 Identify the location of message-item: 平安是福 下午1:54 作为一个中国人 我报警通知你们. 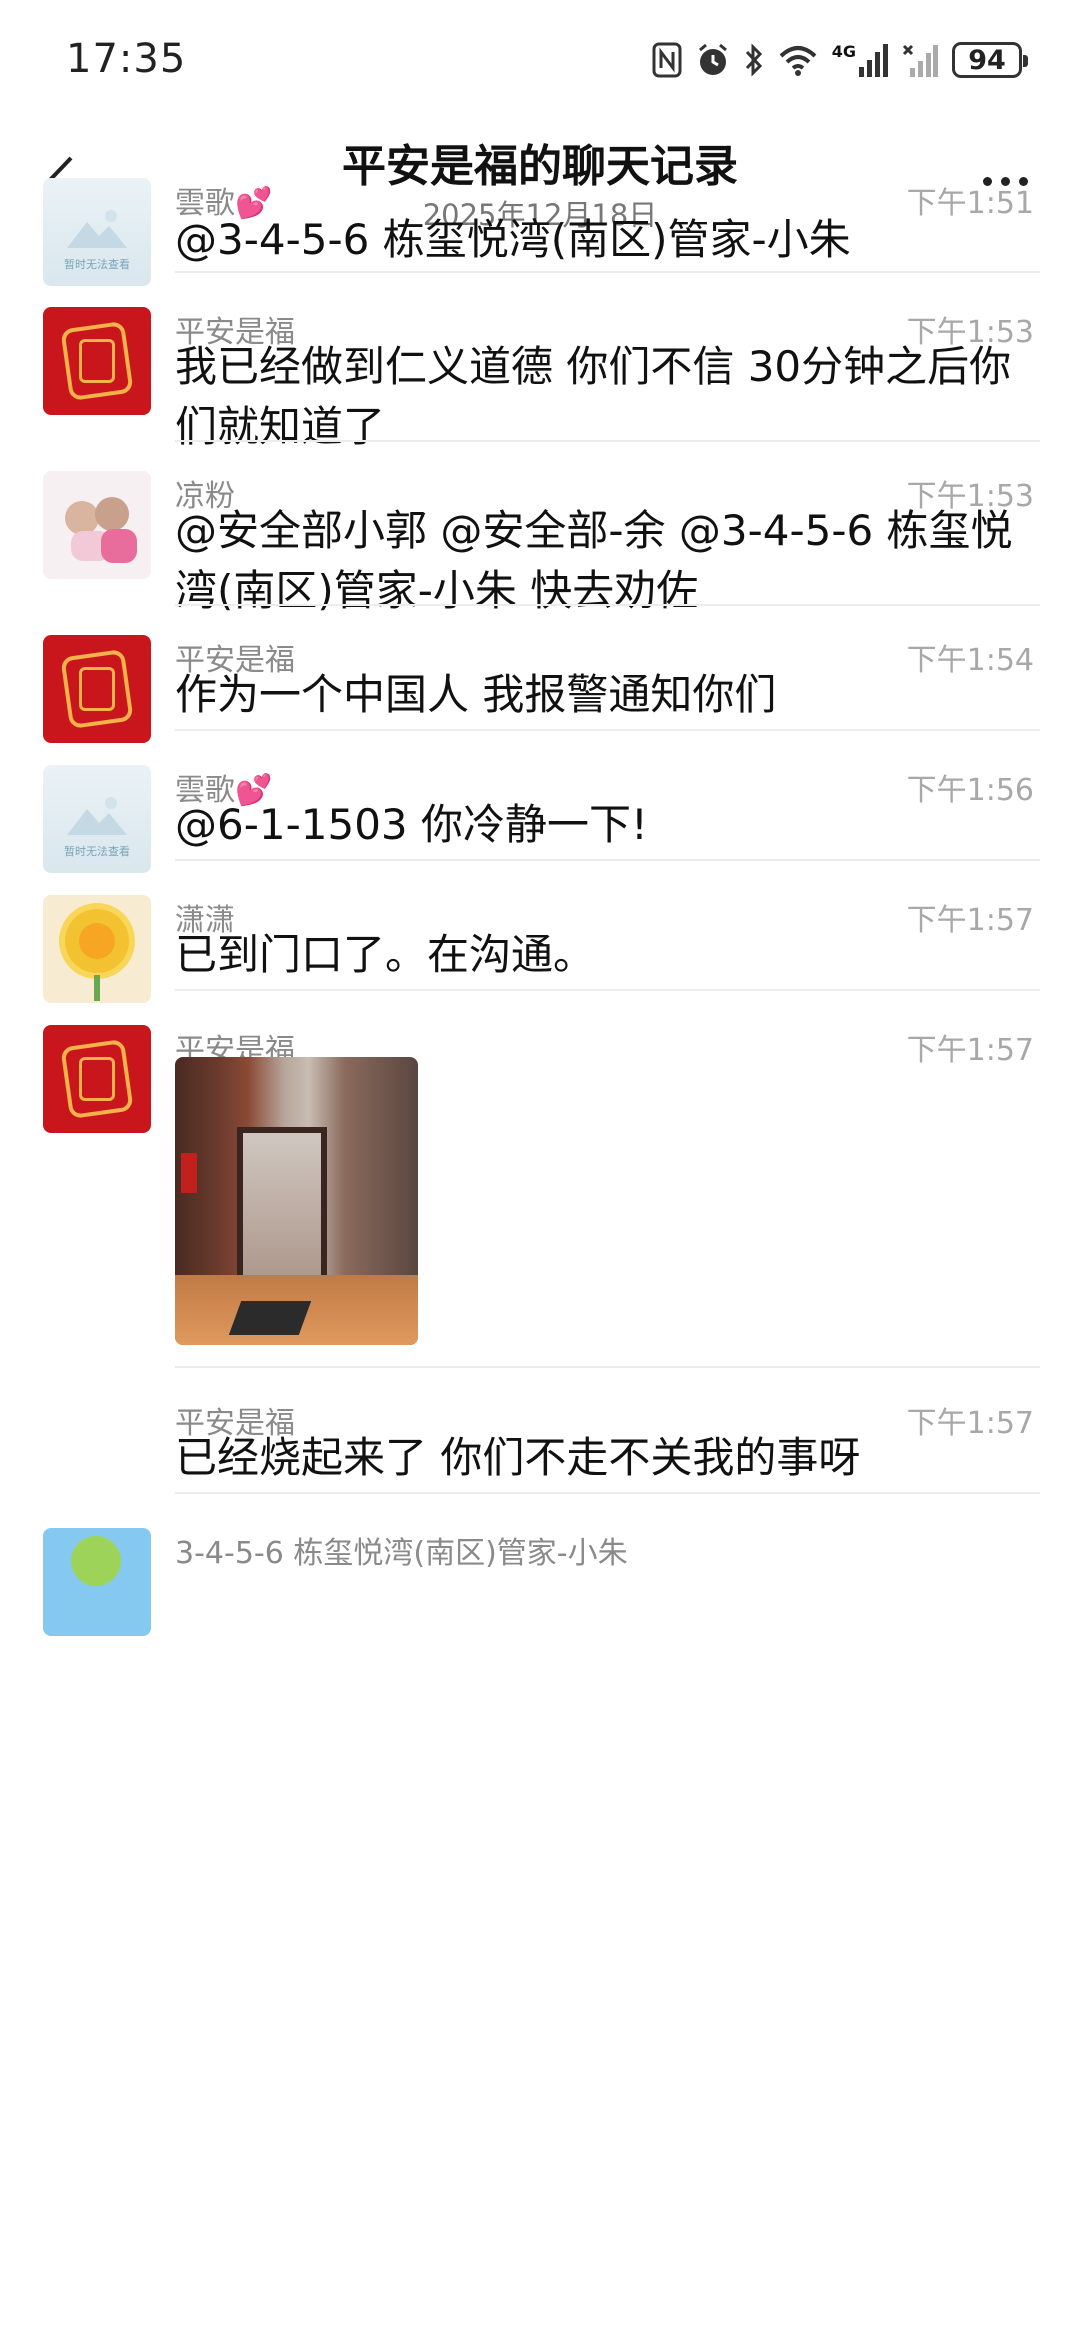
(540, 689).